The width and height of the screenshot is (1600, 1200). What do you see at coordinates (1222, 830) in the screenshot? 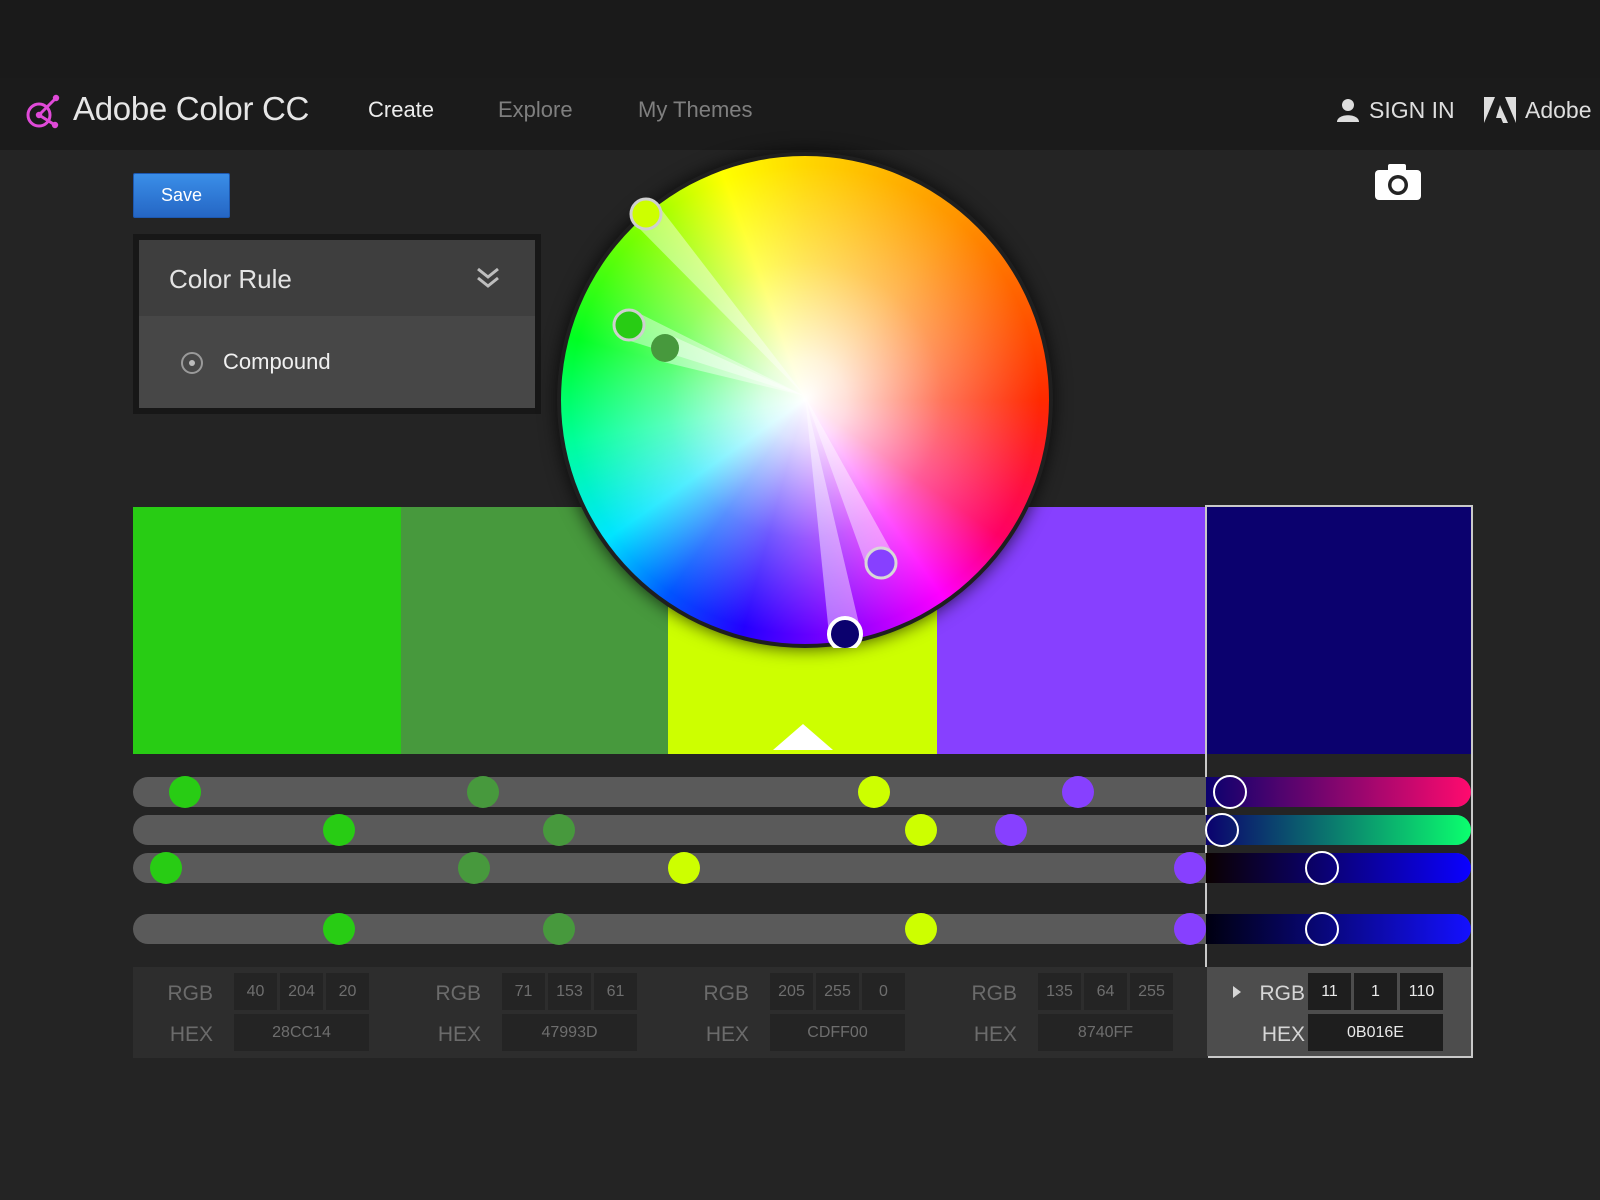
I see `slider-2-knob-active` at bounding box center [1222, 830].